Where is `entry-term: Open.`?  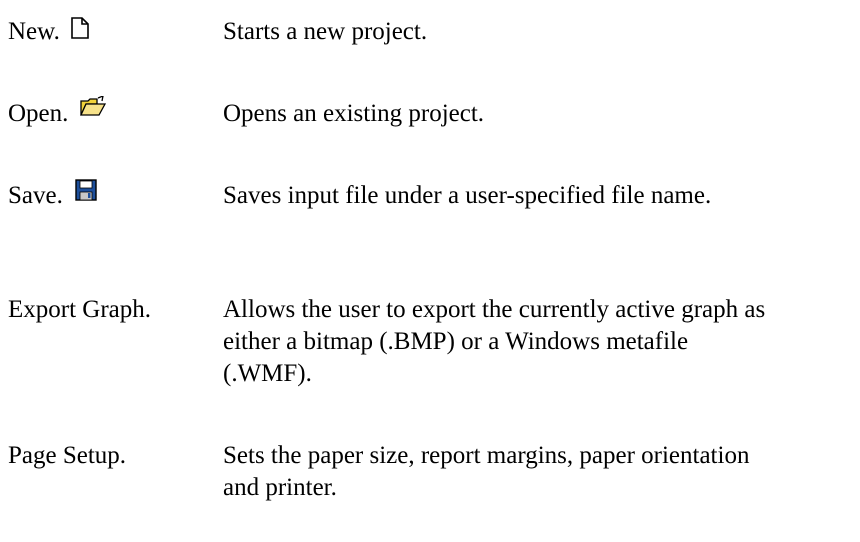
entry-term: Open. is located at coordinates (57, 113).